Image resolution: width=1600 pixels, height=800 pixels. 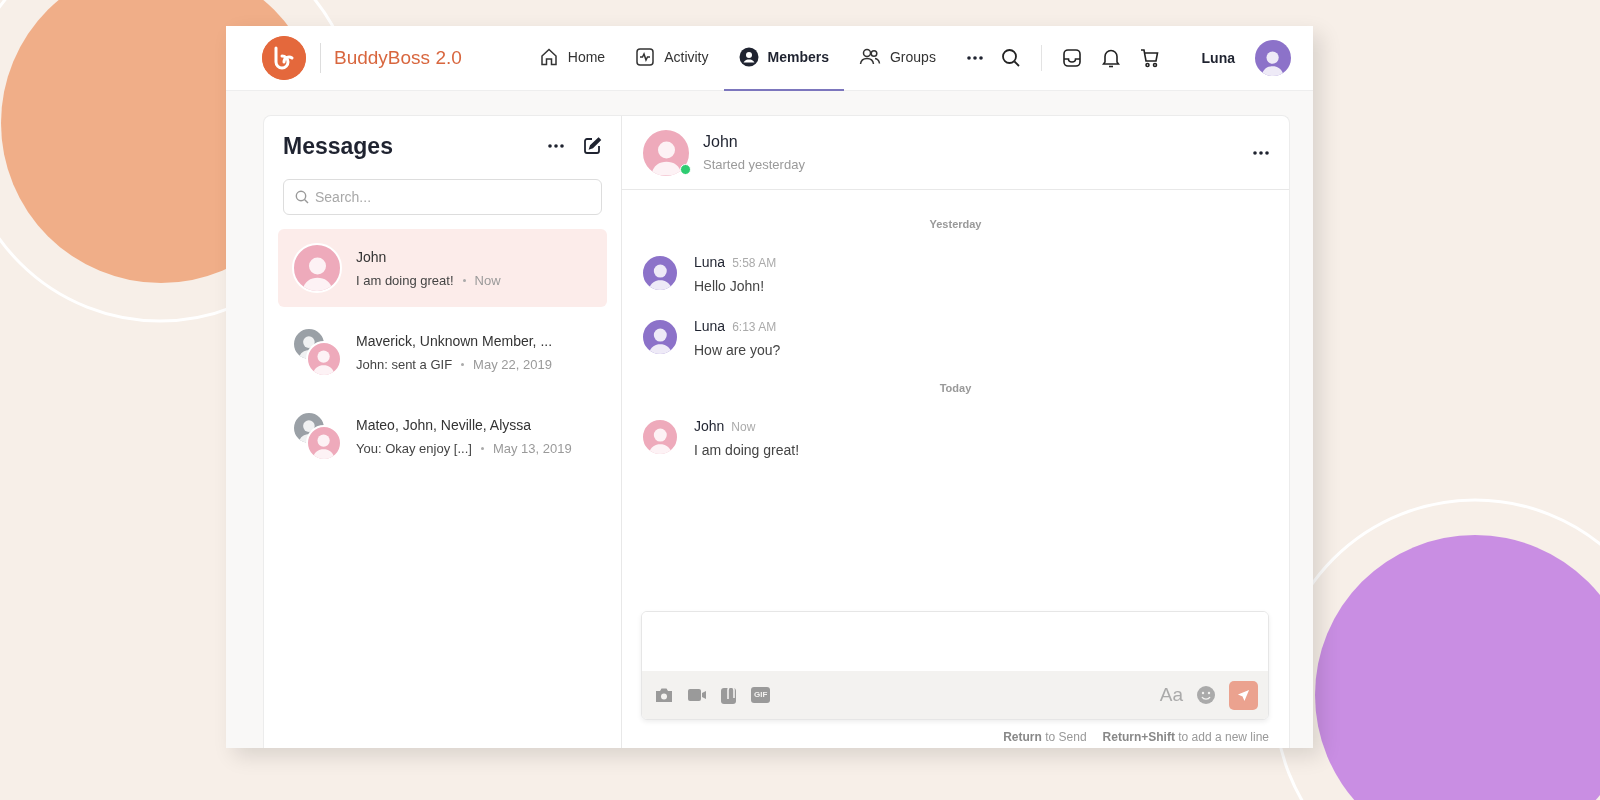 I want to click on conversation-item: Maverick, Unknown Member, ... John: sent a GIF May 22, 2019, so click(x=442, y=352).